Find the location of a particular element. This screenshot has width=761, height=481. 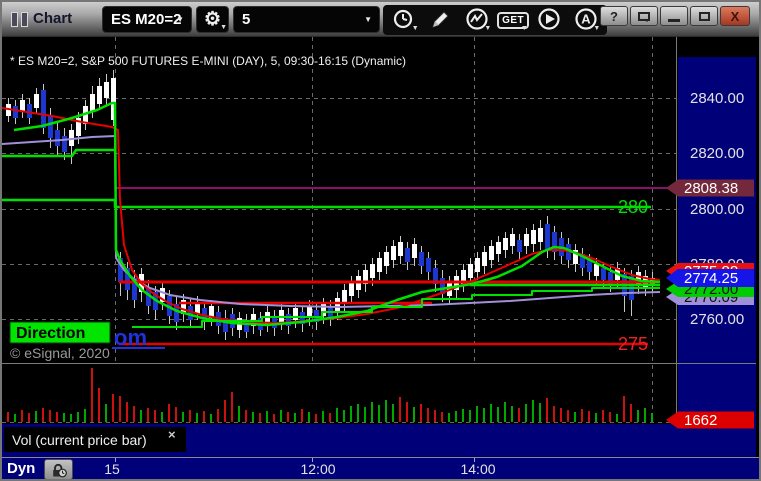

close-button: X is located at coordinates (735, 16).